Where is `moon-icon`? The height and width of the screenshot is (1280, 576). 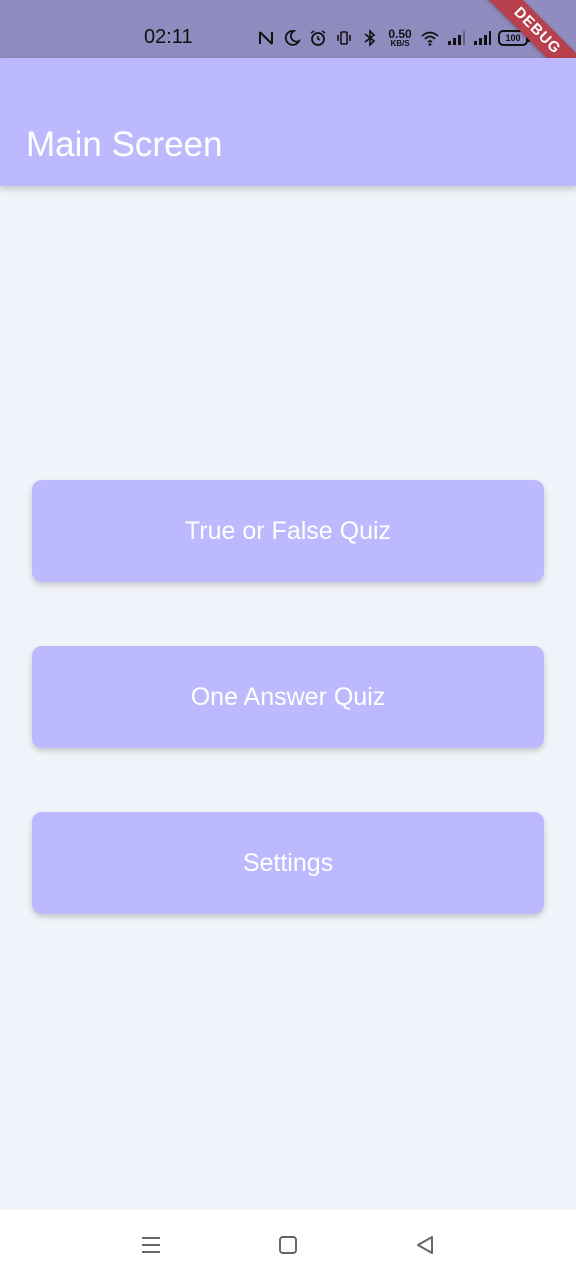 moon-icon is located at coordinates (292, 38).